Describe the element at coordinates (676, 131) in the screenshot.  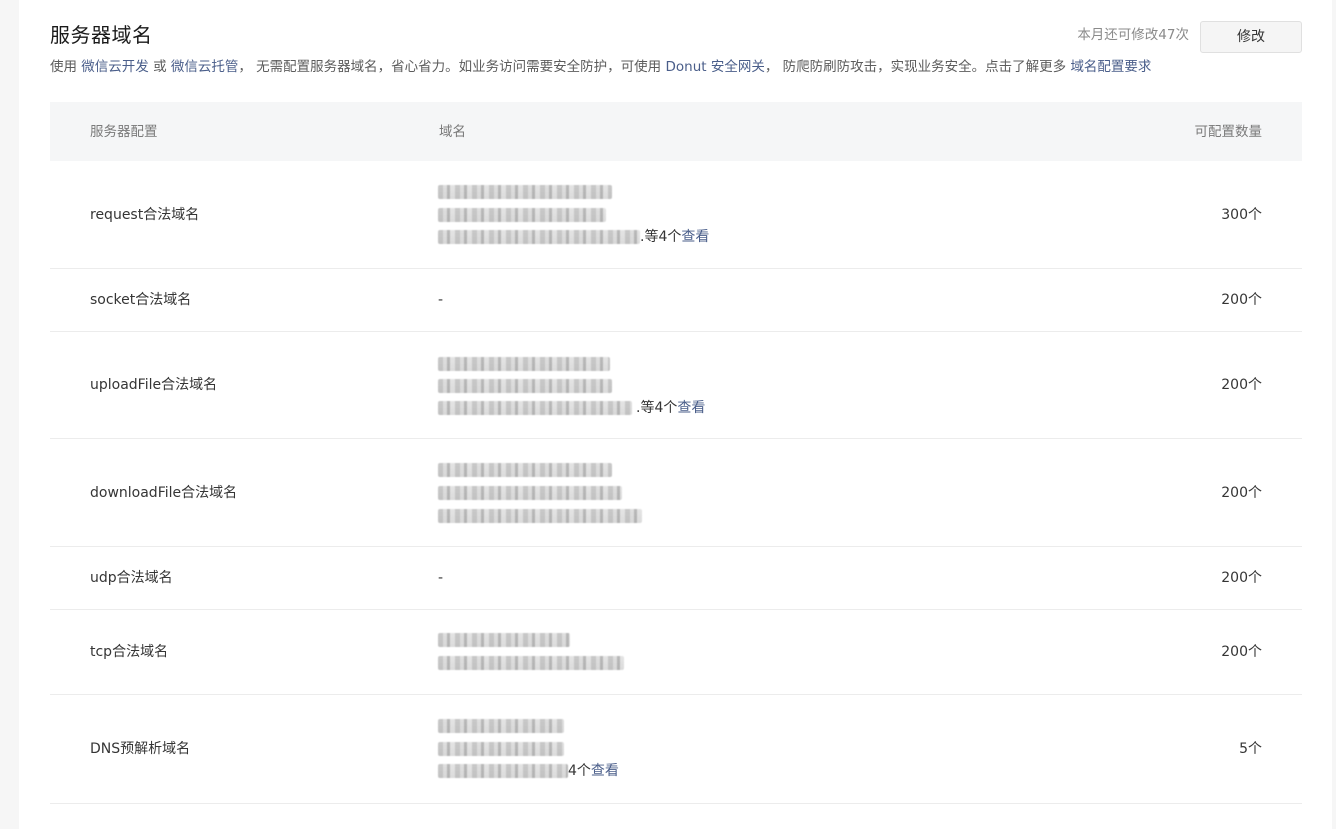
I see `table-header: 服务器配置 域名 可配置数量` at that location.